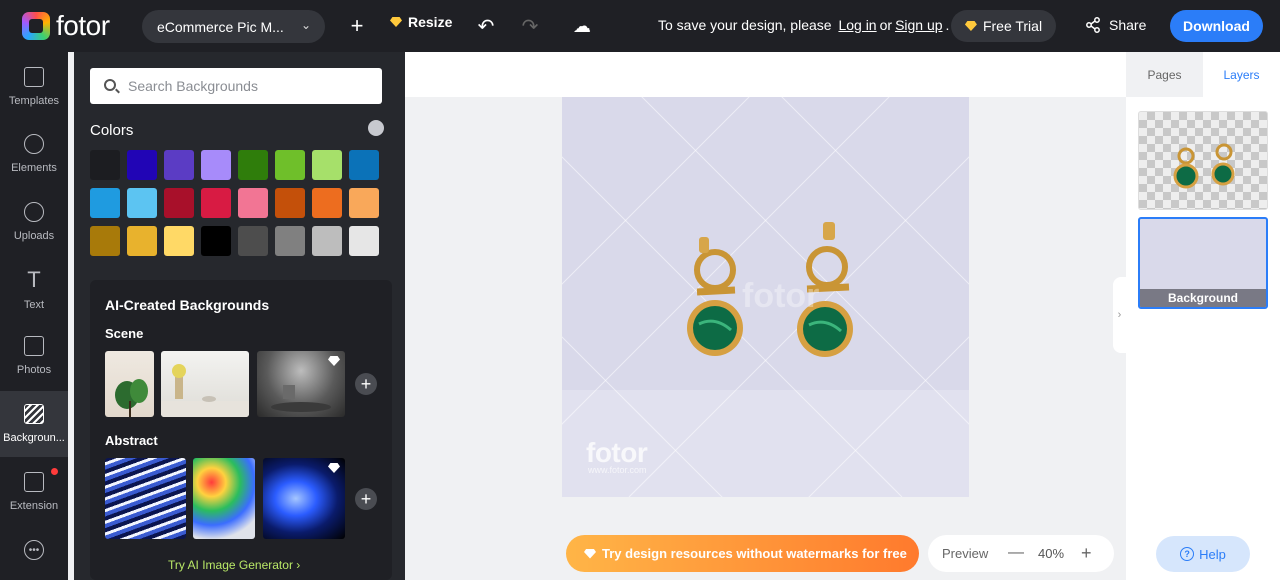 This screenshot has height=580, width=1280. Describe the element at coordinates (304, 498) in the screenshot. I see `abstract-thumbnail-swirl` at that location.